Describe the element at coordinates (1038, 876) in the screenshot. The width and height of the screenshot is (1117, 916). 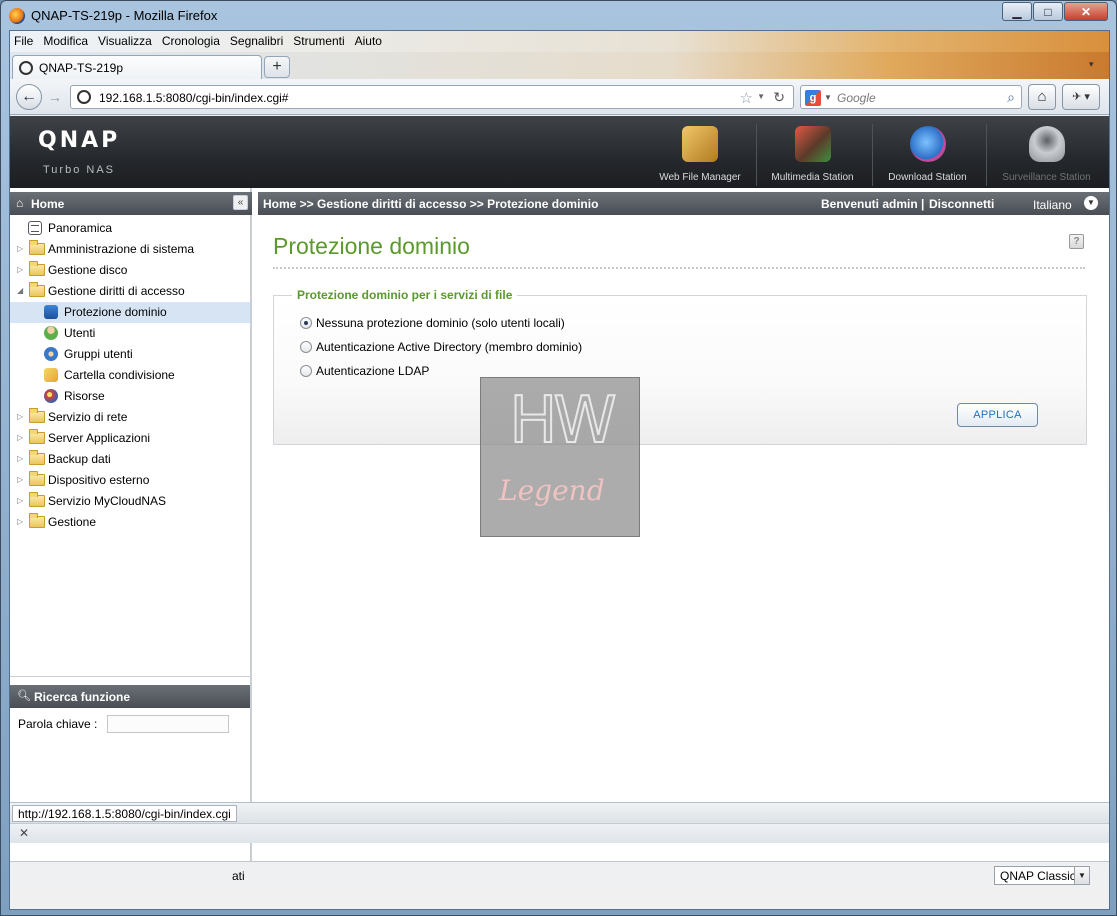
I see `theme-value: QNAP Classic` at that location.